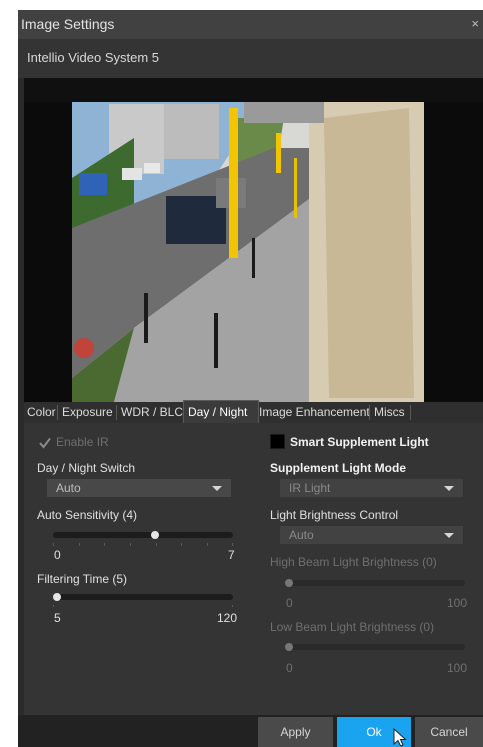 Image resolution: width=483 pixels, height=747 pixels. I want to click on tab-day-night: Day / Night, so click(221, 412).